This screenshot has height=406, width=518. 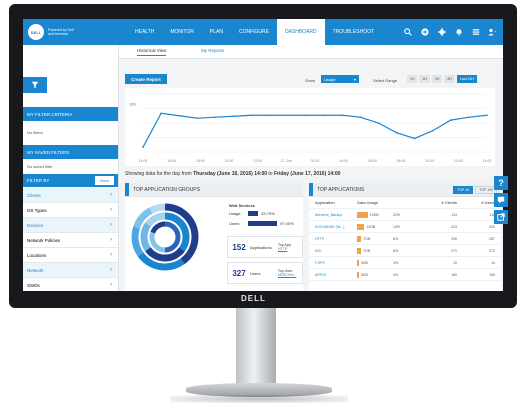 I want to click on column-header: Data Usage, so click(x=375, y=202).